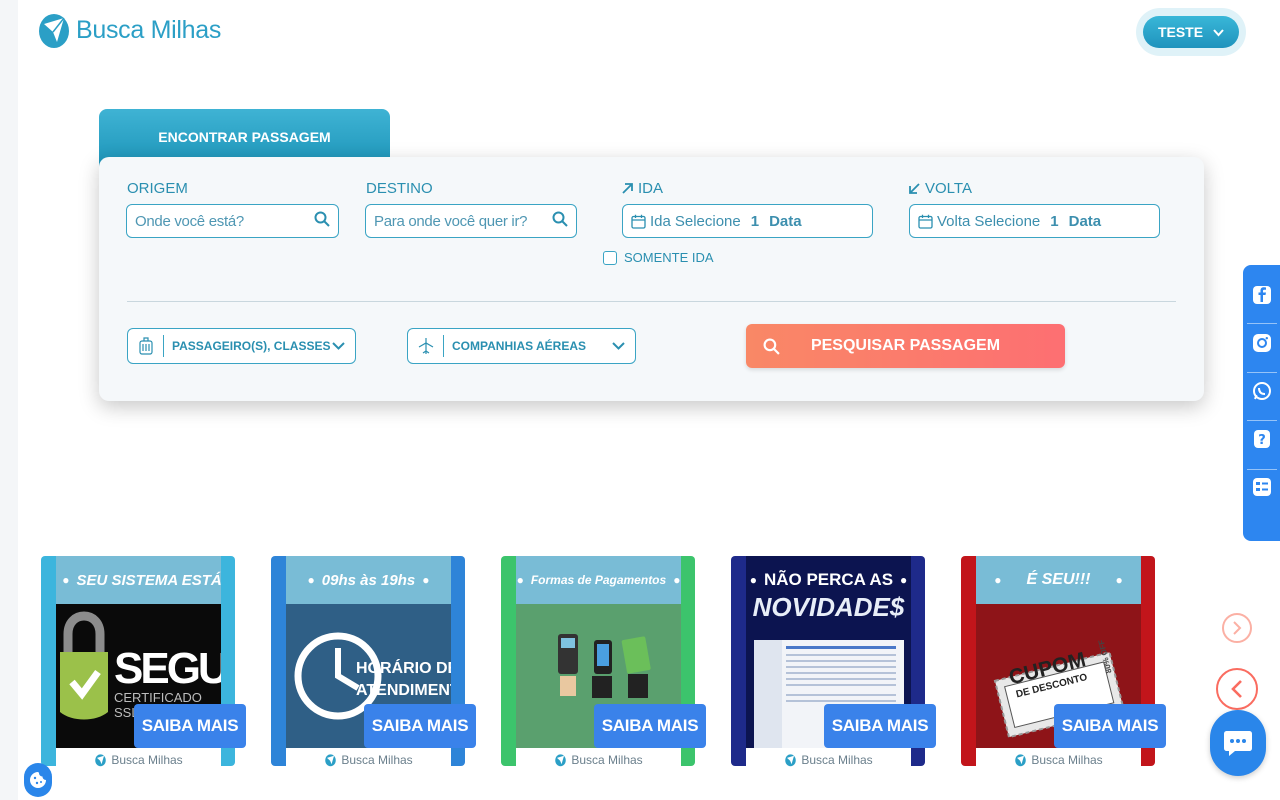 This screenshot has width=1280, height=800. What do you see at coordinates (669, 257) in the screenshot?
I see `one-way-label: SOMENTE IDA` at bounding box center [669, 257].